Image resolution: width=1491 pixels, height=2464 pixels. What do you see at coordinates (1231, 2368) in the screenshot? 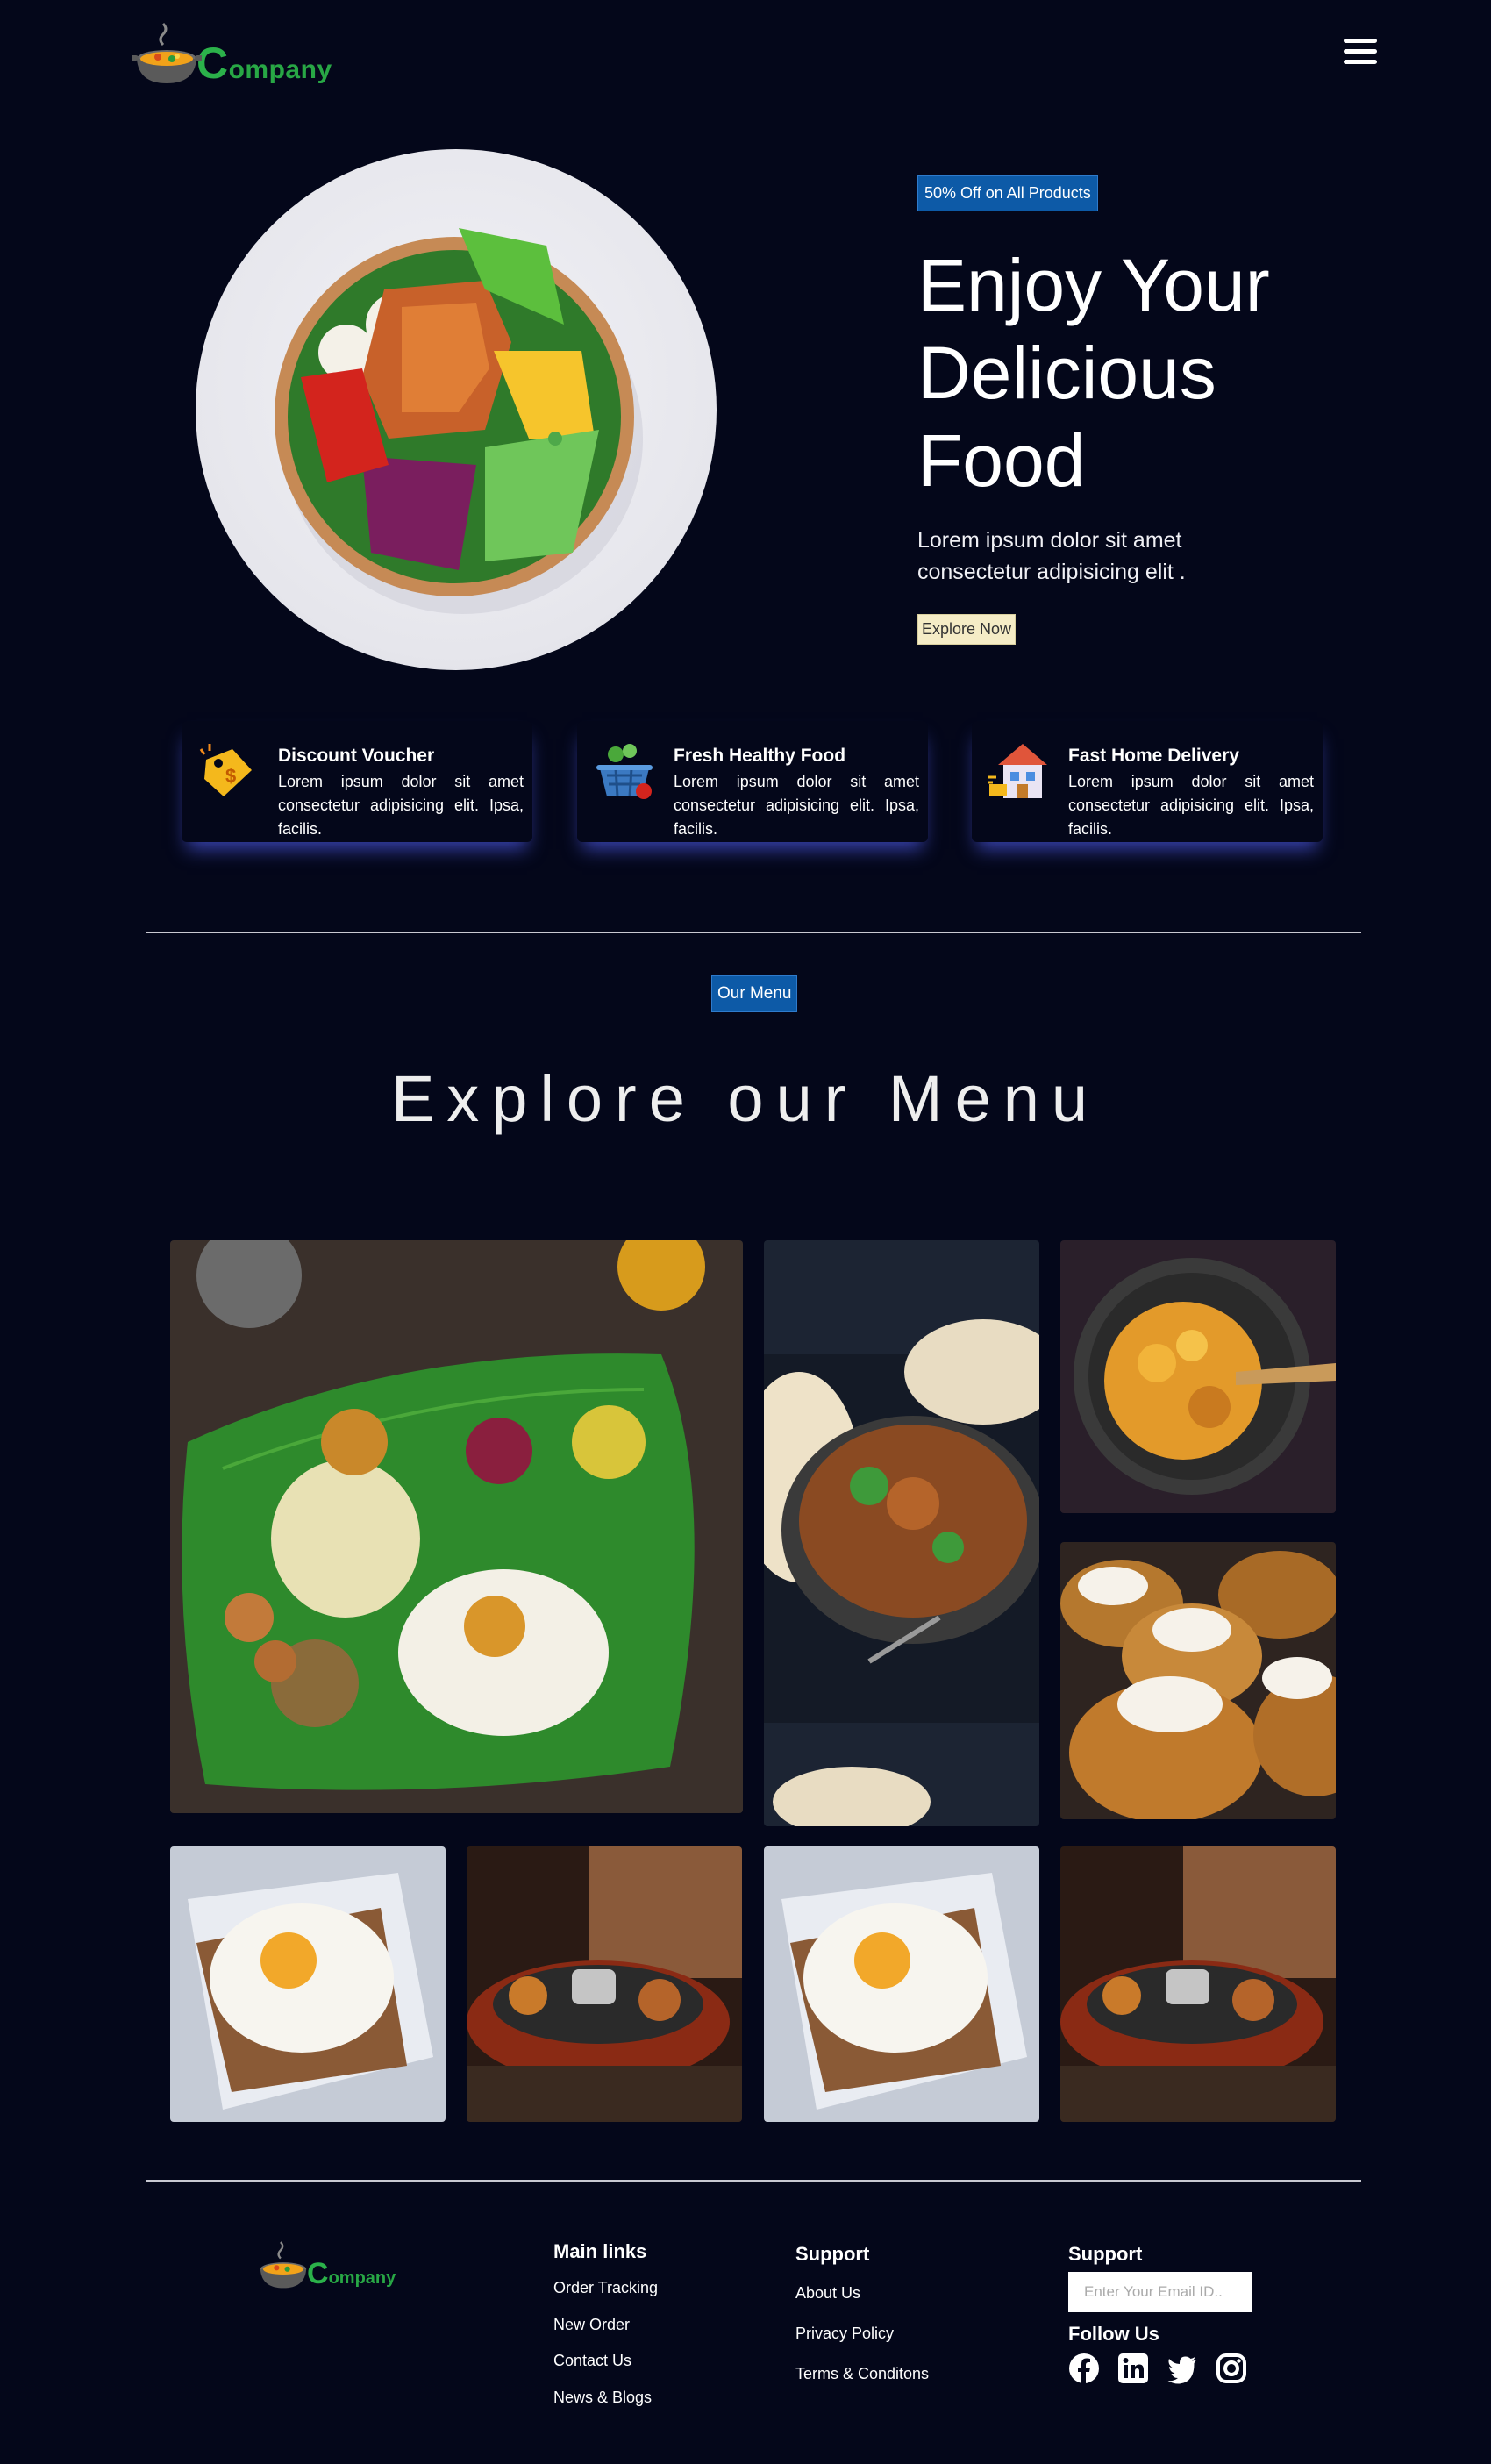
I see `instagram-icon` at bounding box center [1231, 2368].